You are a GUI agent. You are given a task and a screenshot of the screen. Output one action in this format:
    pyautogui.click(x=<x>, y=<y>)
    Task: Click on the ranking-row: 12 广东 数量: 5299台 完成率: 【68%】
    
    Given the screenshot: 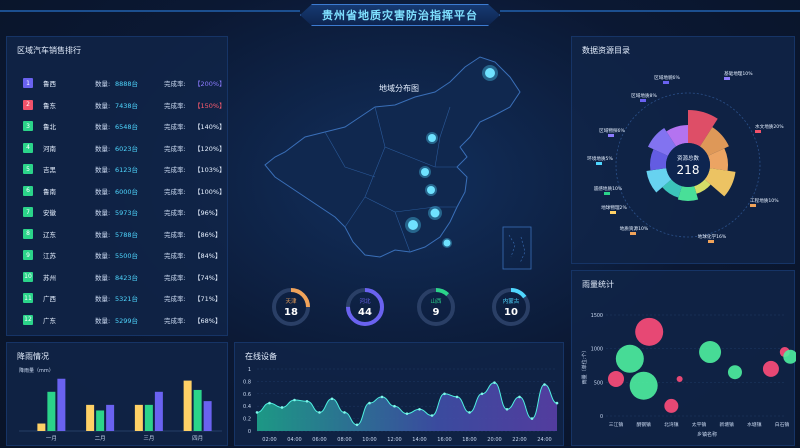 What is the action you would take?
    pyautogui.click(x=123, y=320)
    